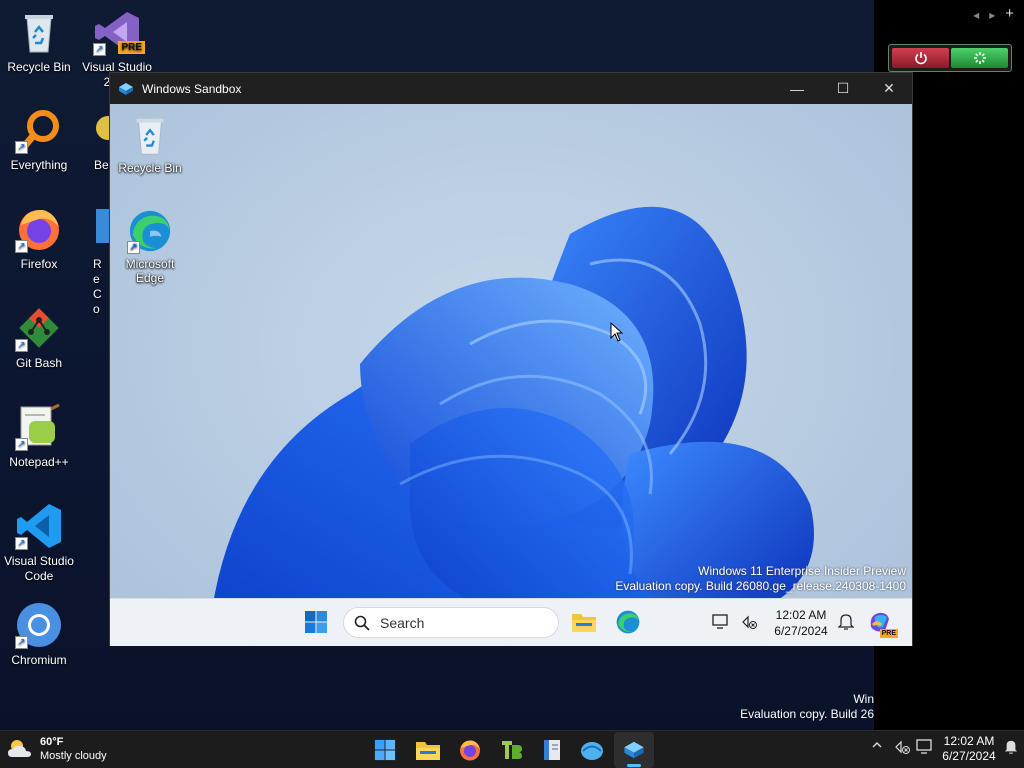 The image size is (1024, 768). I want to click on window-title: Windows Sandbox, so click(192, 88).